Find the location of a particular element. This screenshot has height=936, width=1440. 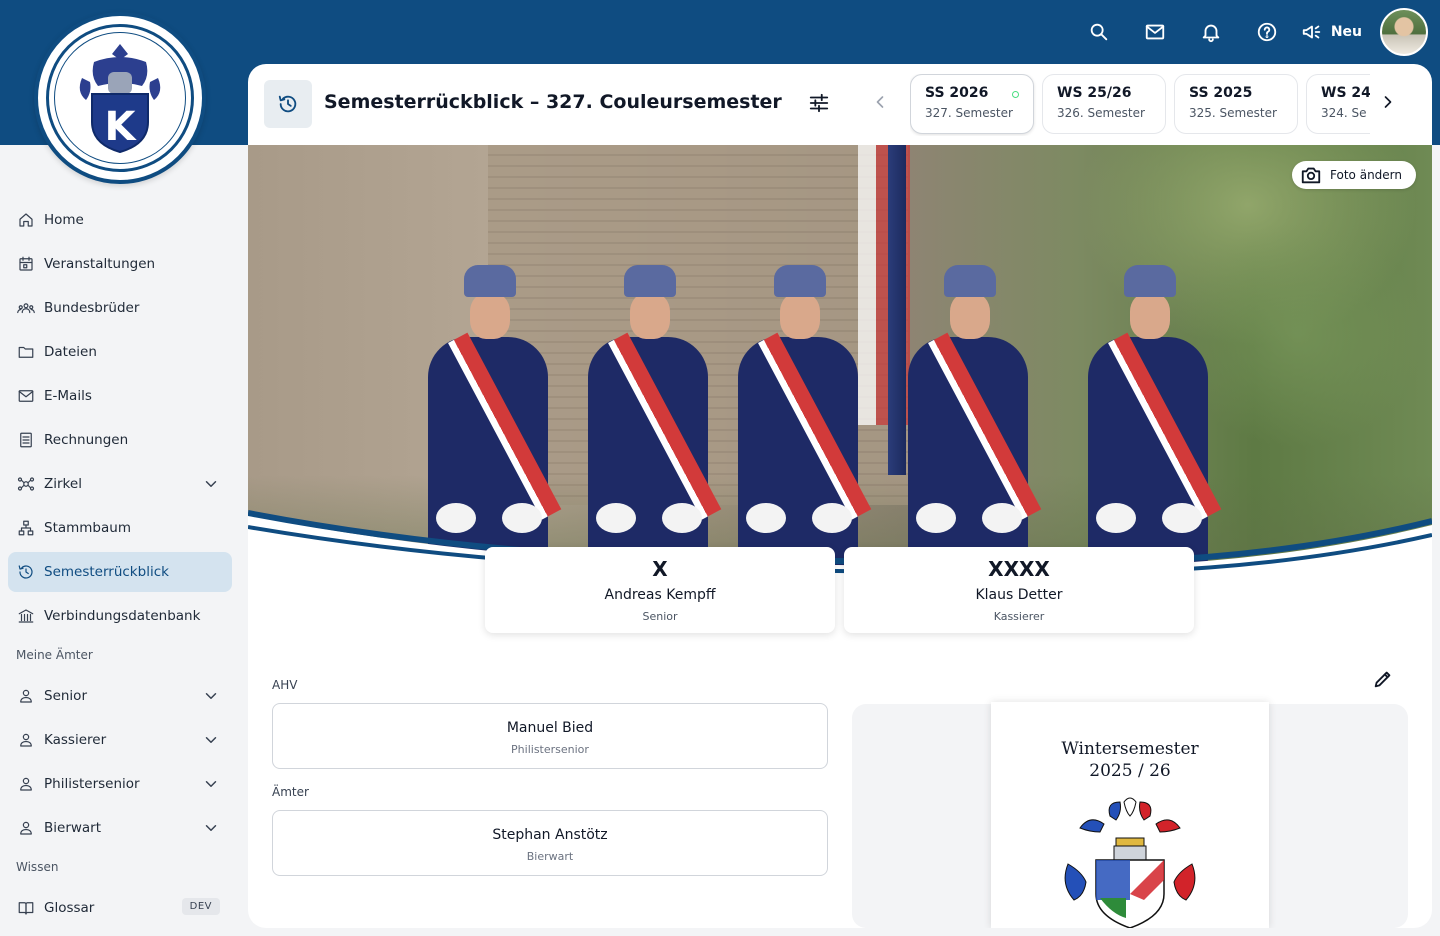

help-icon is located at coordinates (1267, 32).